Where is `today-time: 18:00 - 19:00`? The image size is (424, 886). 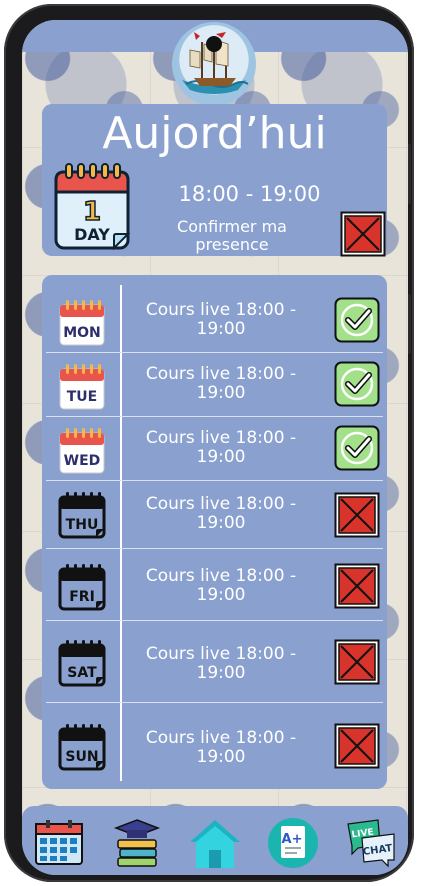
today-time: 18:00 - 19:00 is located at coordinates (249, 194).